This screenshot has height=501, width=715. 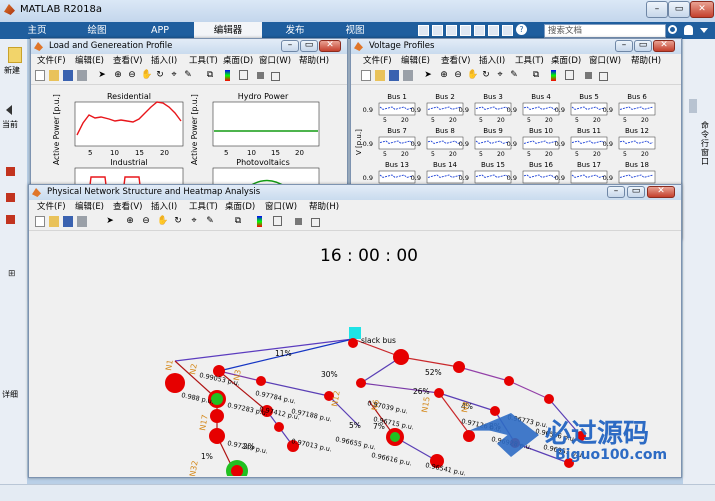 I want to click on paste-icon, so click(x=465, y=30).